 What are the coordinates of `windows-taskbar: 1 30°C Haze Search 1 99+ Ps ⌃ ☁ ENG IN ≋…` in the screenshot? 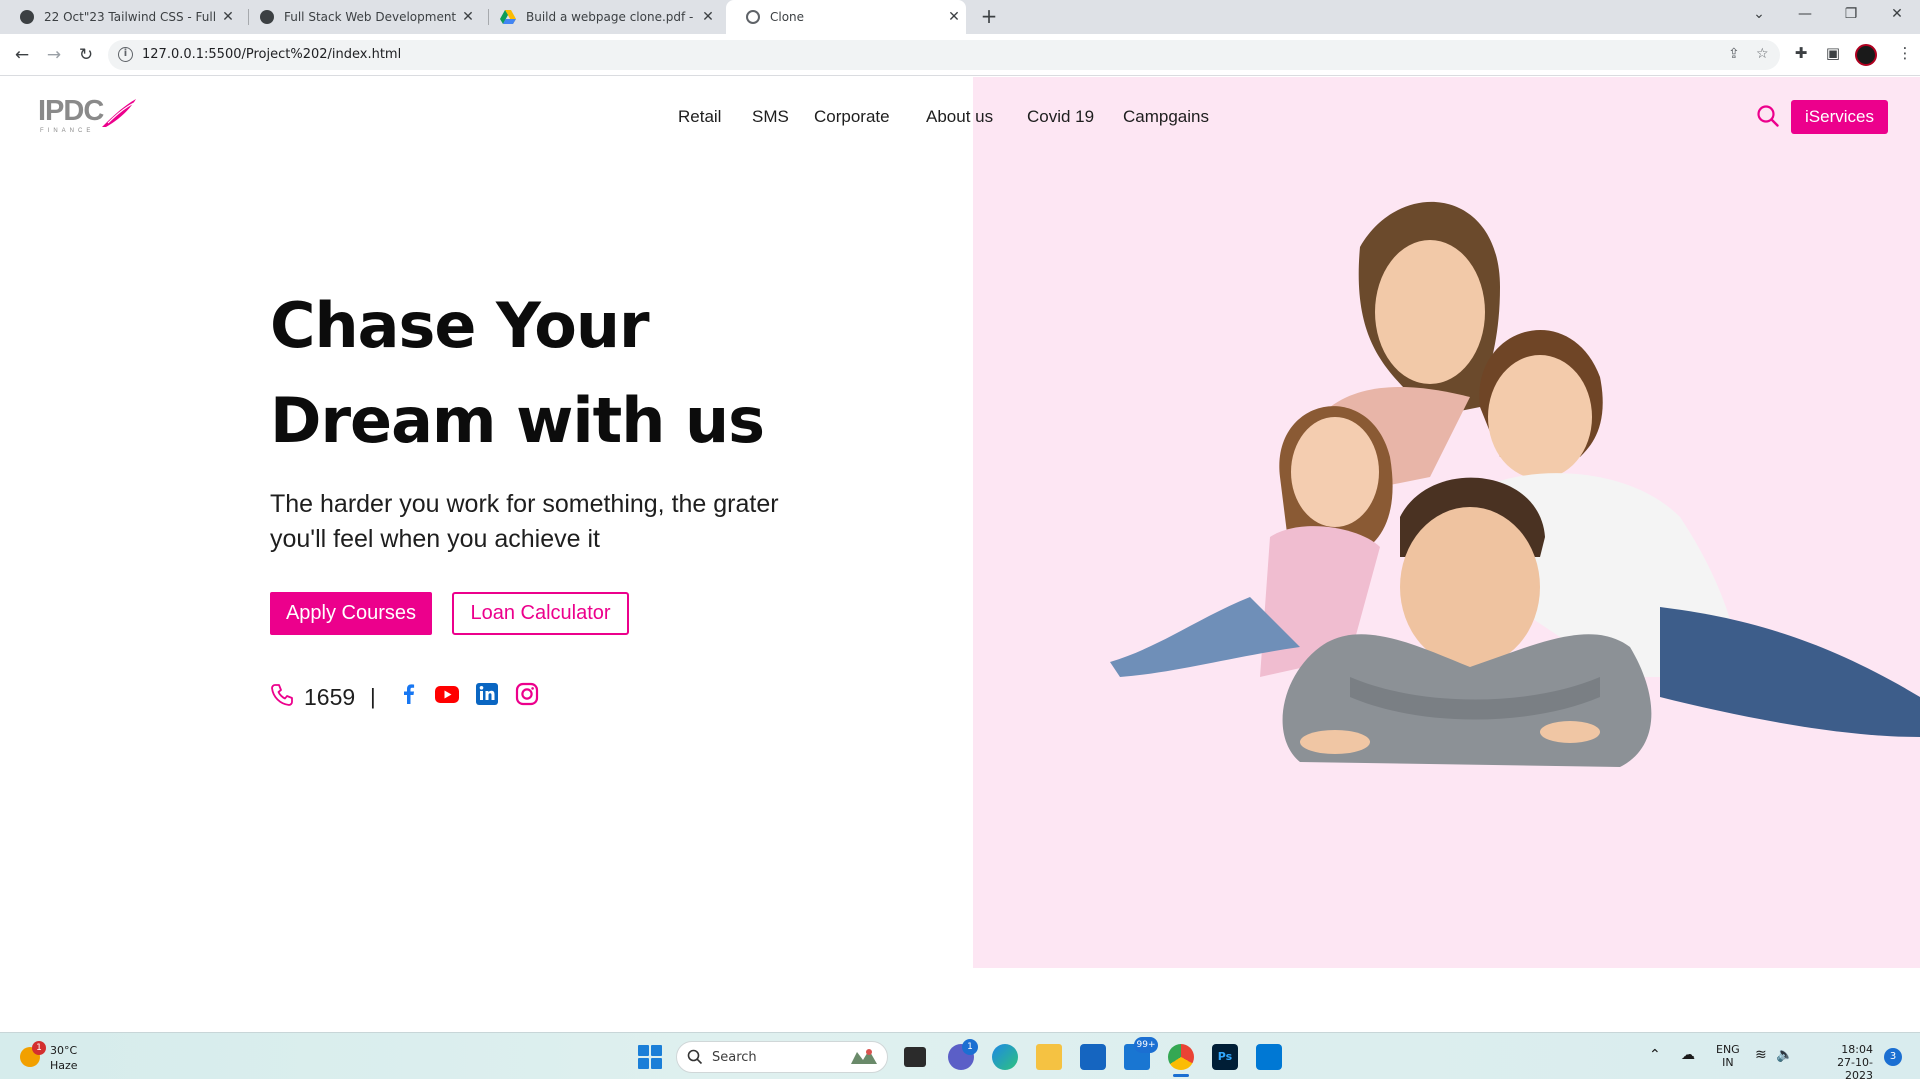 It's located at (960, 1055).